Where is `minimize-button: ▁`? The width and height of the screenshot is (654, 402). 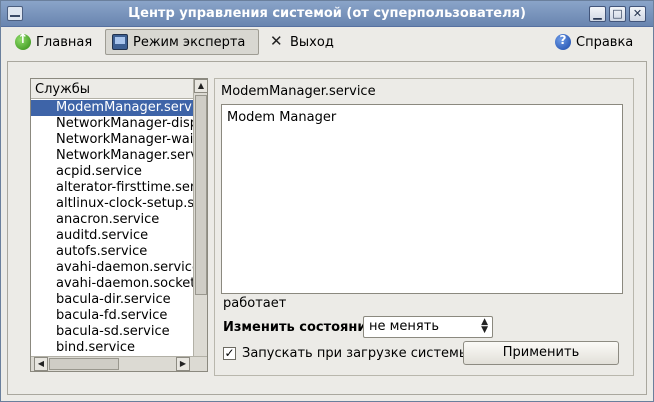
minimize-button: ▁ is located at coordinates (597, 14).